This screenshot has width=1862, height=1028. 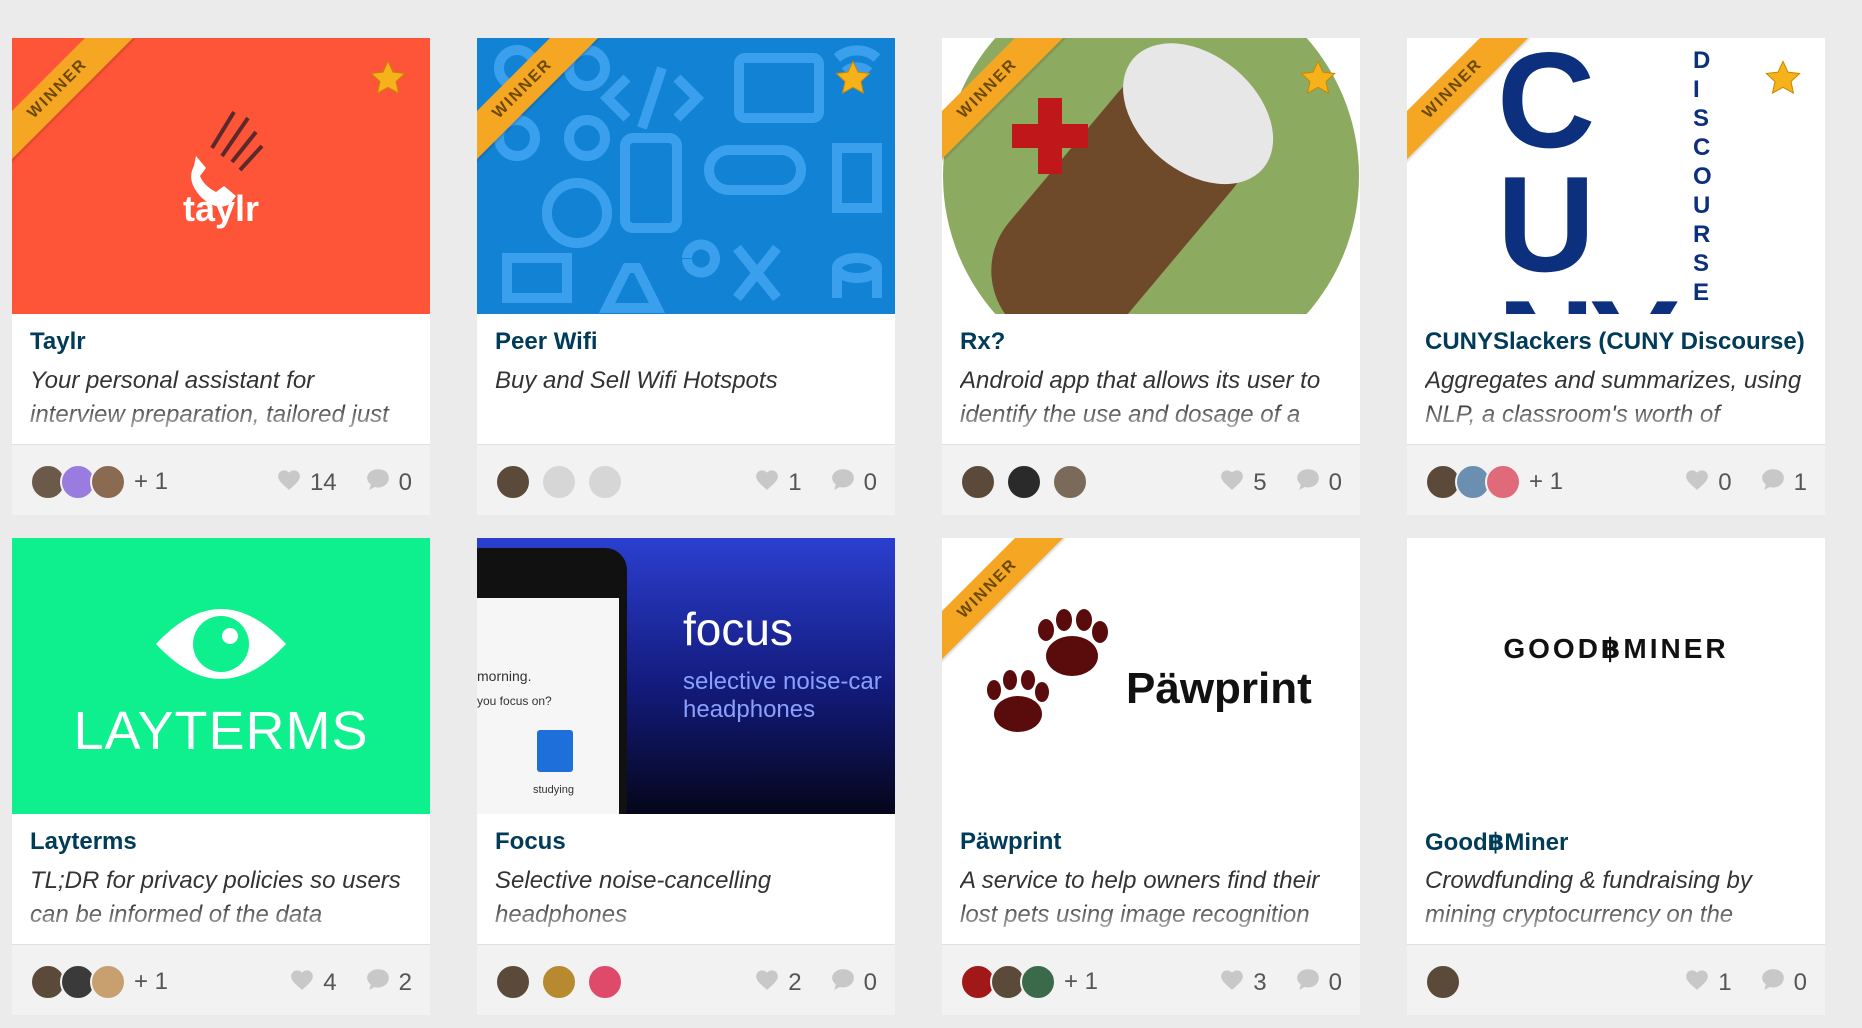 I want to click on thumb-logo-text: Päwprint, so click(x=1219, y=688).